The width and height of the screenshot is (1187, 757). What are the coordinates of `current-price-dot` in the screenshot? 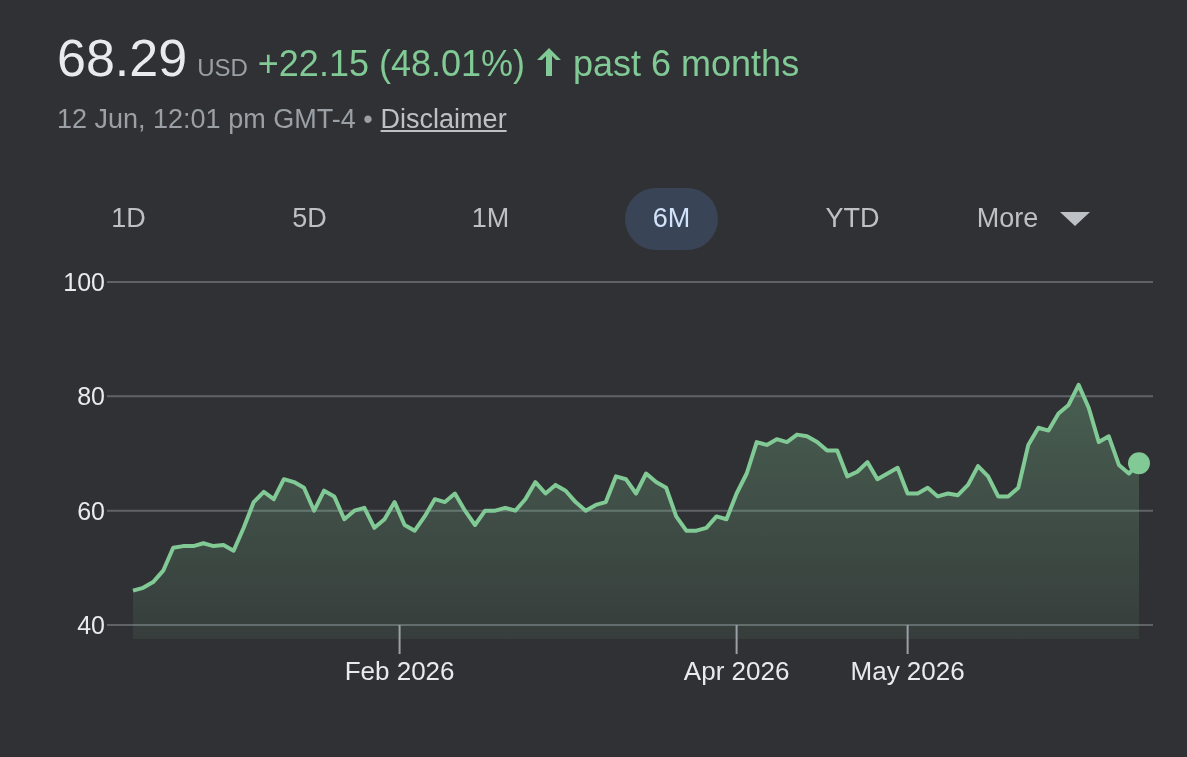 It's located at (1139, 462).